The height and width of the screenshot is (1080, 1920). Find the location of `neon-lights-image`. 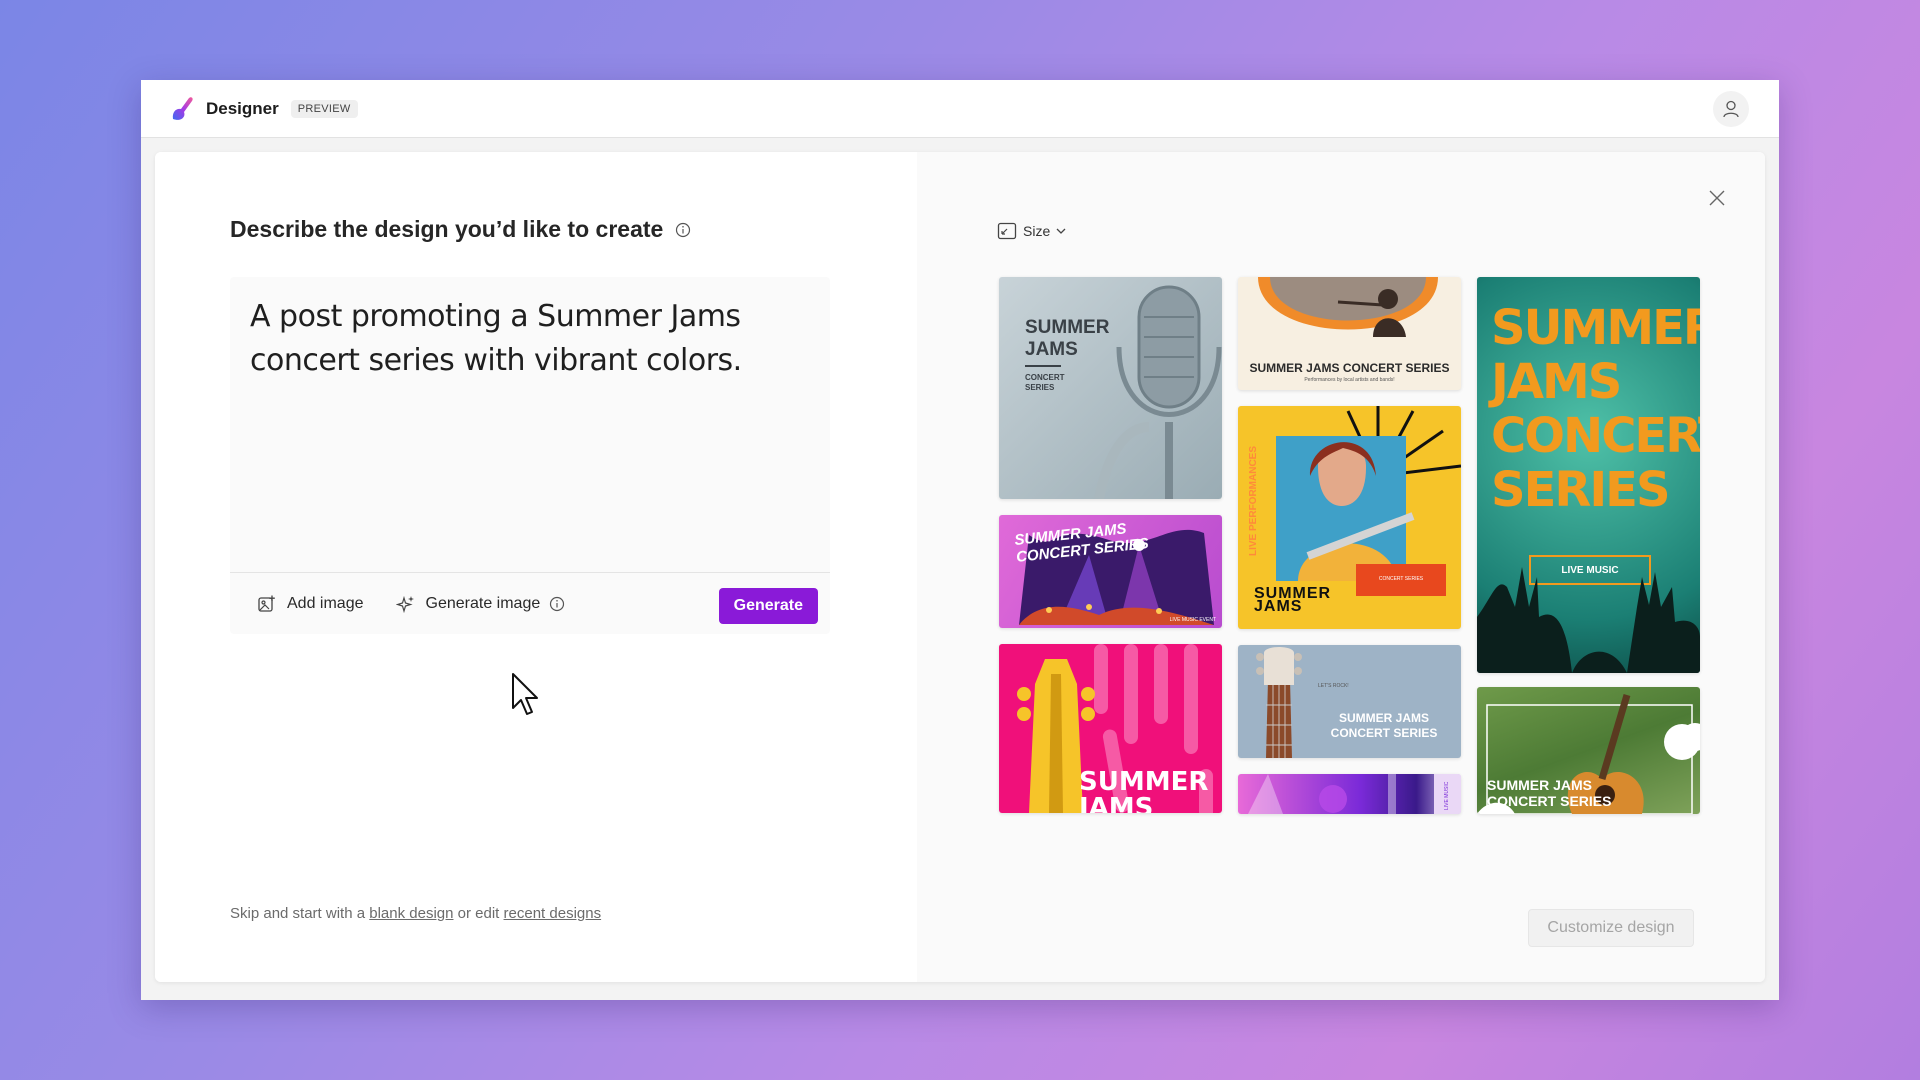

neon-lights-image is located at coordinates (1354, 794).